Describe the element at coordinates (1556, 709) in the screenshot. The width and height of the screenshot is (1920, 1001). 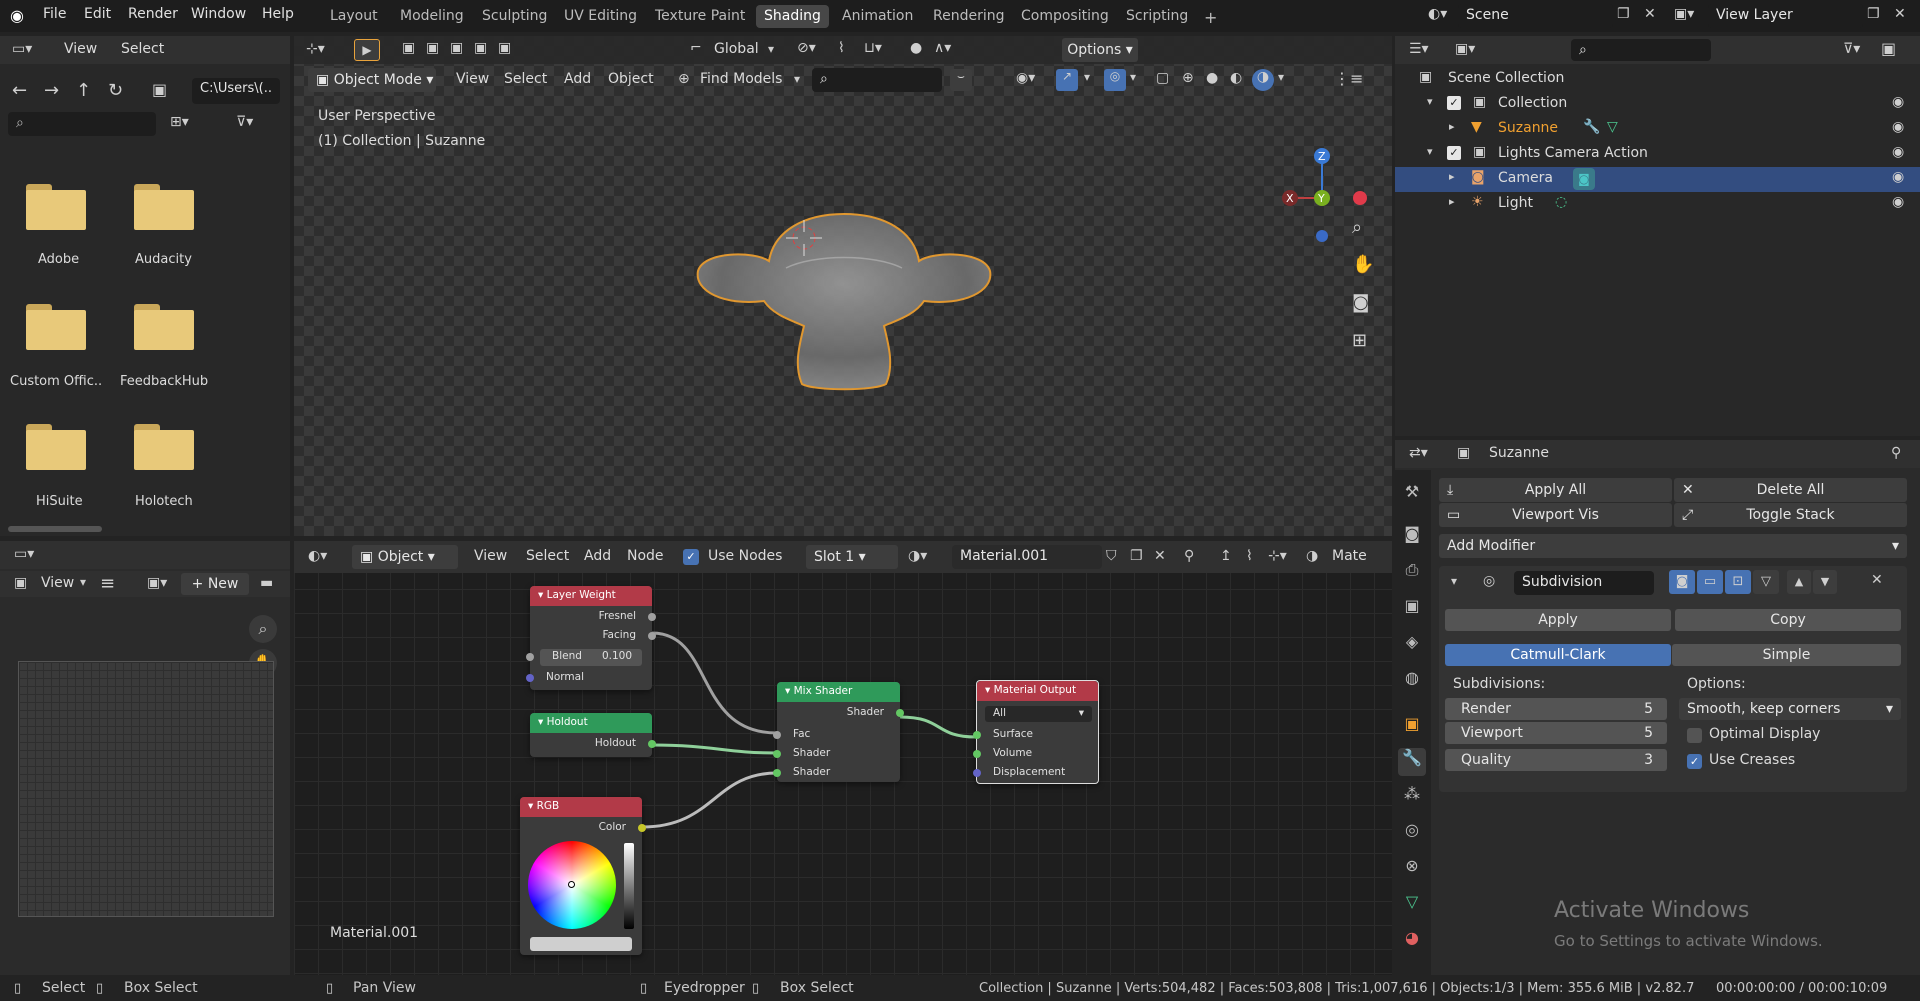
I see `render-levels-field: Render 5` at that location.